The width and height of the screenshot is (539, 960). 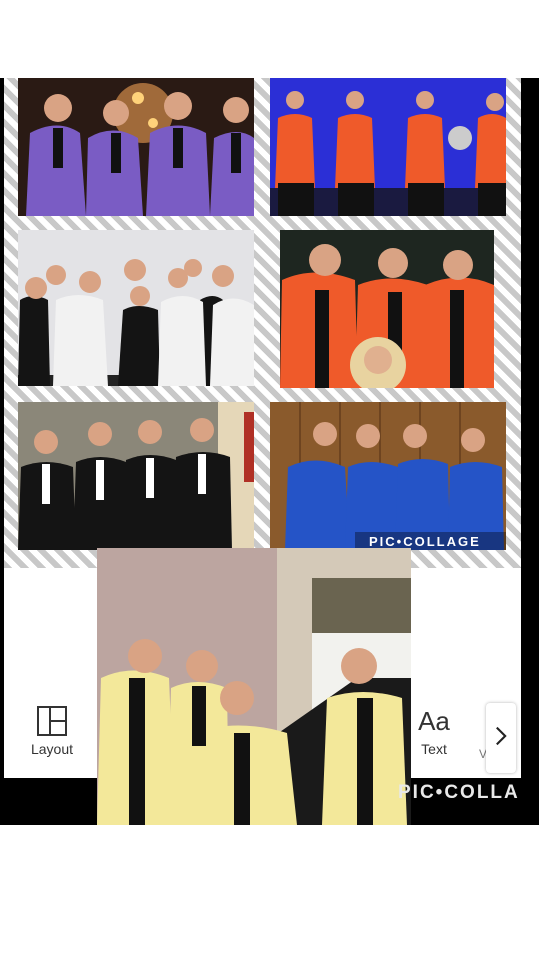 What do you see at coordinates (269, 39) in the screenshot?
I see `top-margin` at bounding box center [269, 39].